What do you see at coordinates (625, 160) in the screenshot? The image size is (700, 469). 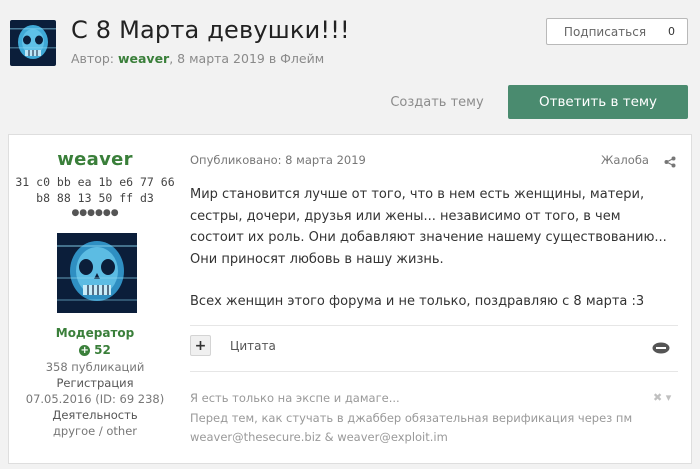 I see `report-link: Жалоба` at bounding box center [625, 160].